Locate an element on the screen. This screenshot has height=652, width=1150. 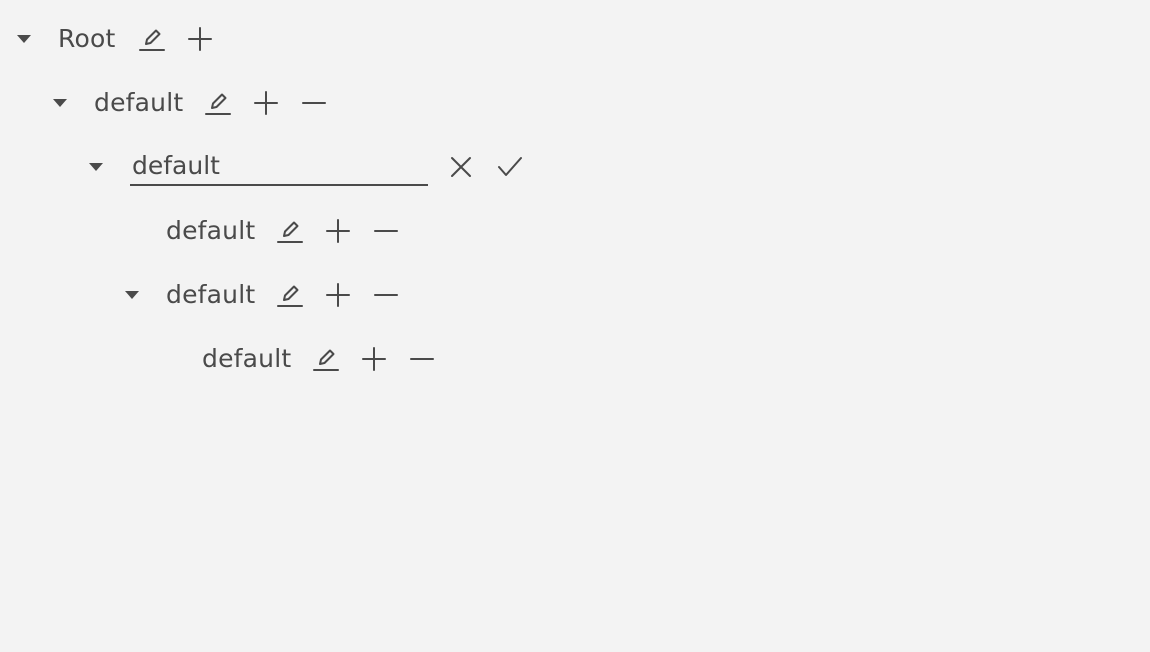
node-label-root: Root is located at coordinates (87, 38).